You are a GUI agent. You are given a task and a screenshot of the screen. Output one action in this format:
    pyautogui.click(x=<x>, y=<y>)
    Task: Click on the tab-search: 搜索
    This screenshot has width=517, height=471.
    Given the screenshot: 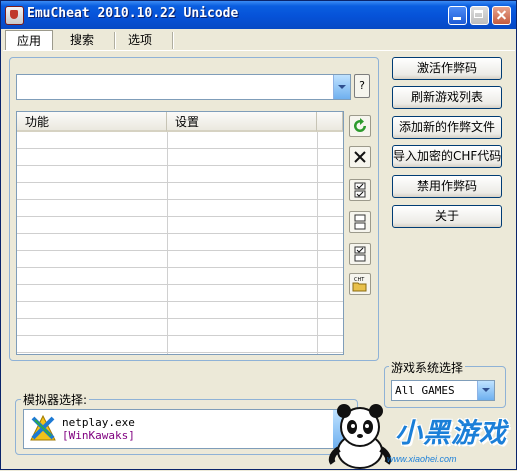 What is the action you would take?
    pyautogui.click(x=82, y=40)
    